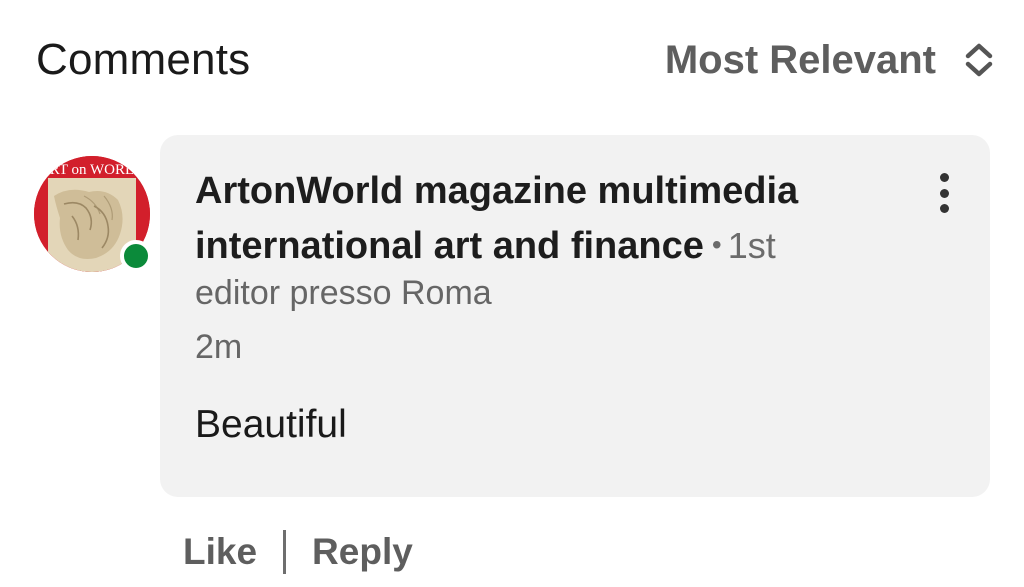 This screenshot has width=1024, height=587. Describe the element at coordinates (800, 59) in the screenshot. I see `sort-label: Most Relevant` at that location.